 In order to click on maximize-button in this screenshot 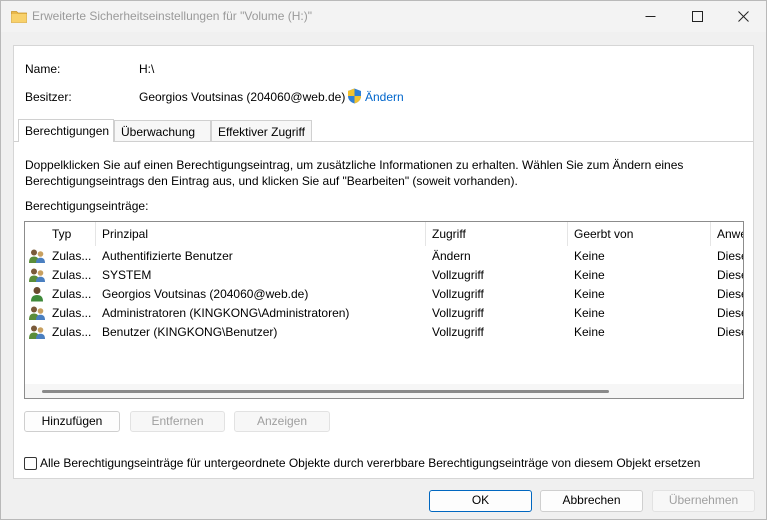, I will do `click(697, 16)`.